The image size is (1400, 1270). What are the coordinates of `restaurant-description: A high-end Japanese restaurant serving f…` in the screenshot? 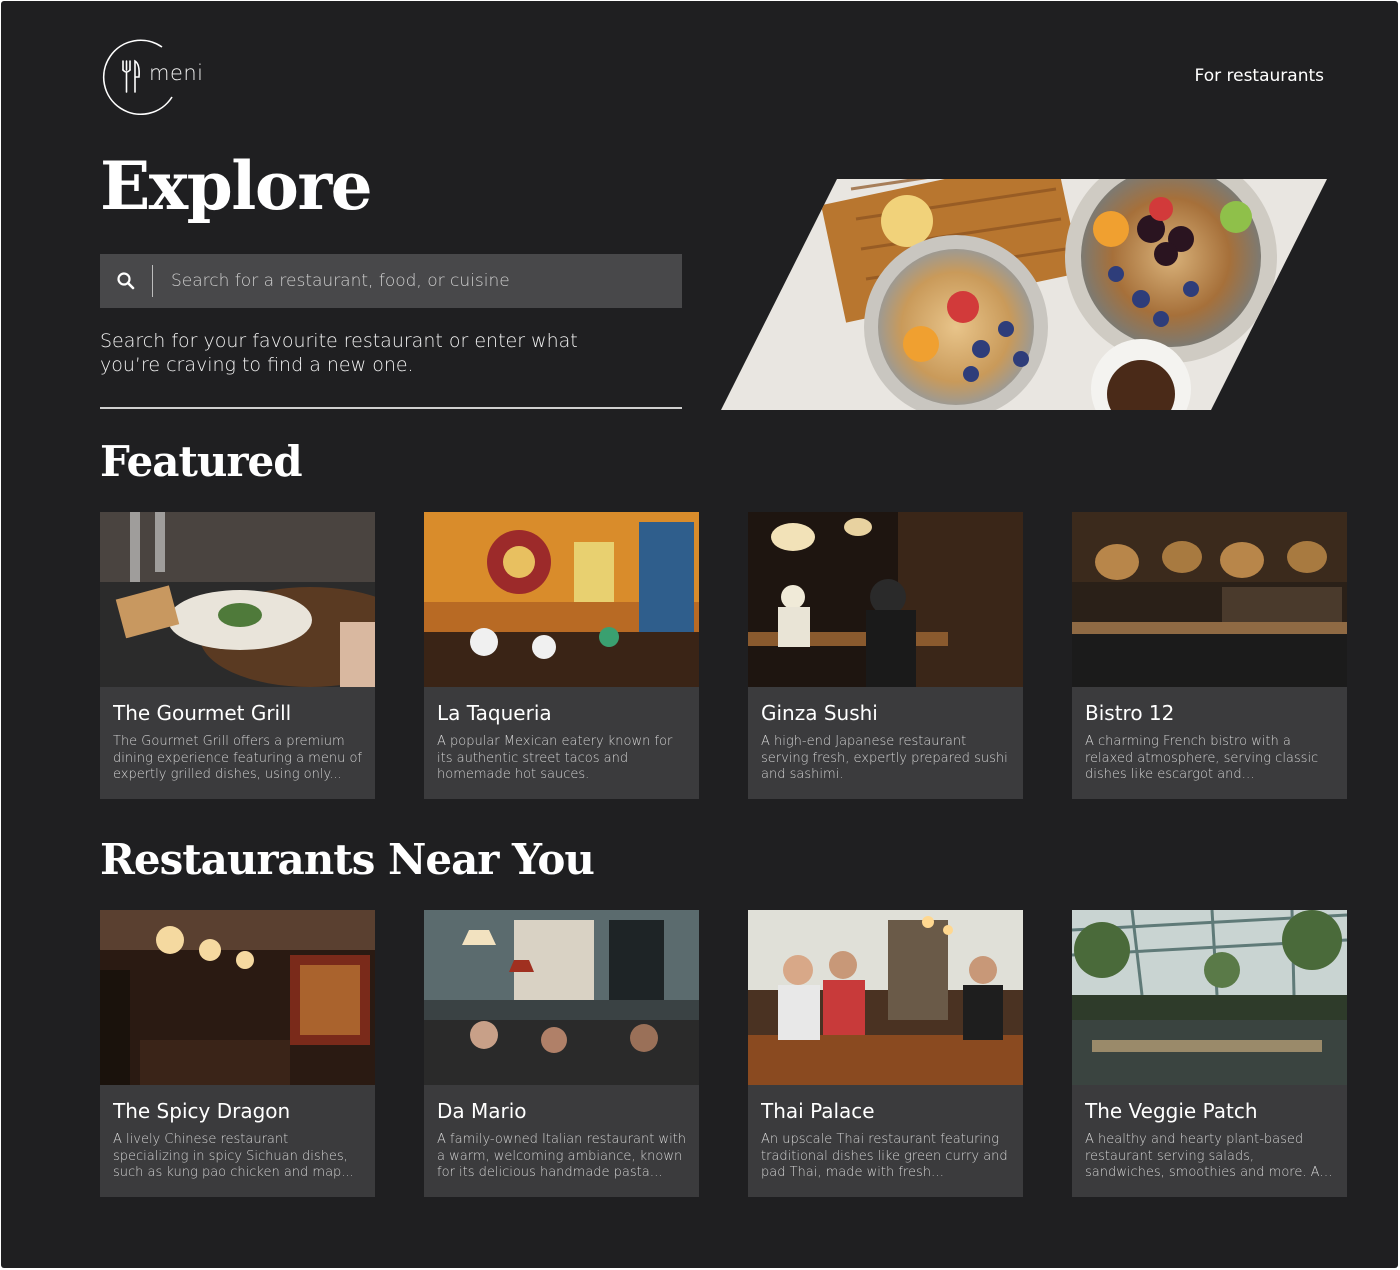 It's located at (884, 758).